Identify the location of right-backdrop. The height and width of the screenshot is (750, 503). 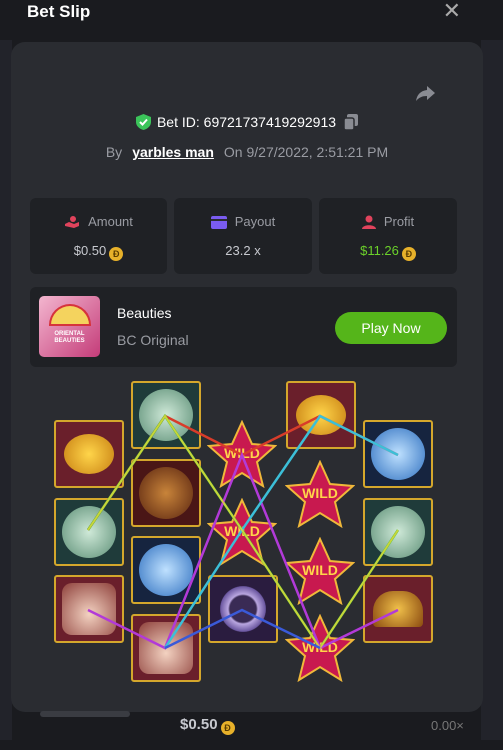
(492, 390).